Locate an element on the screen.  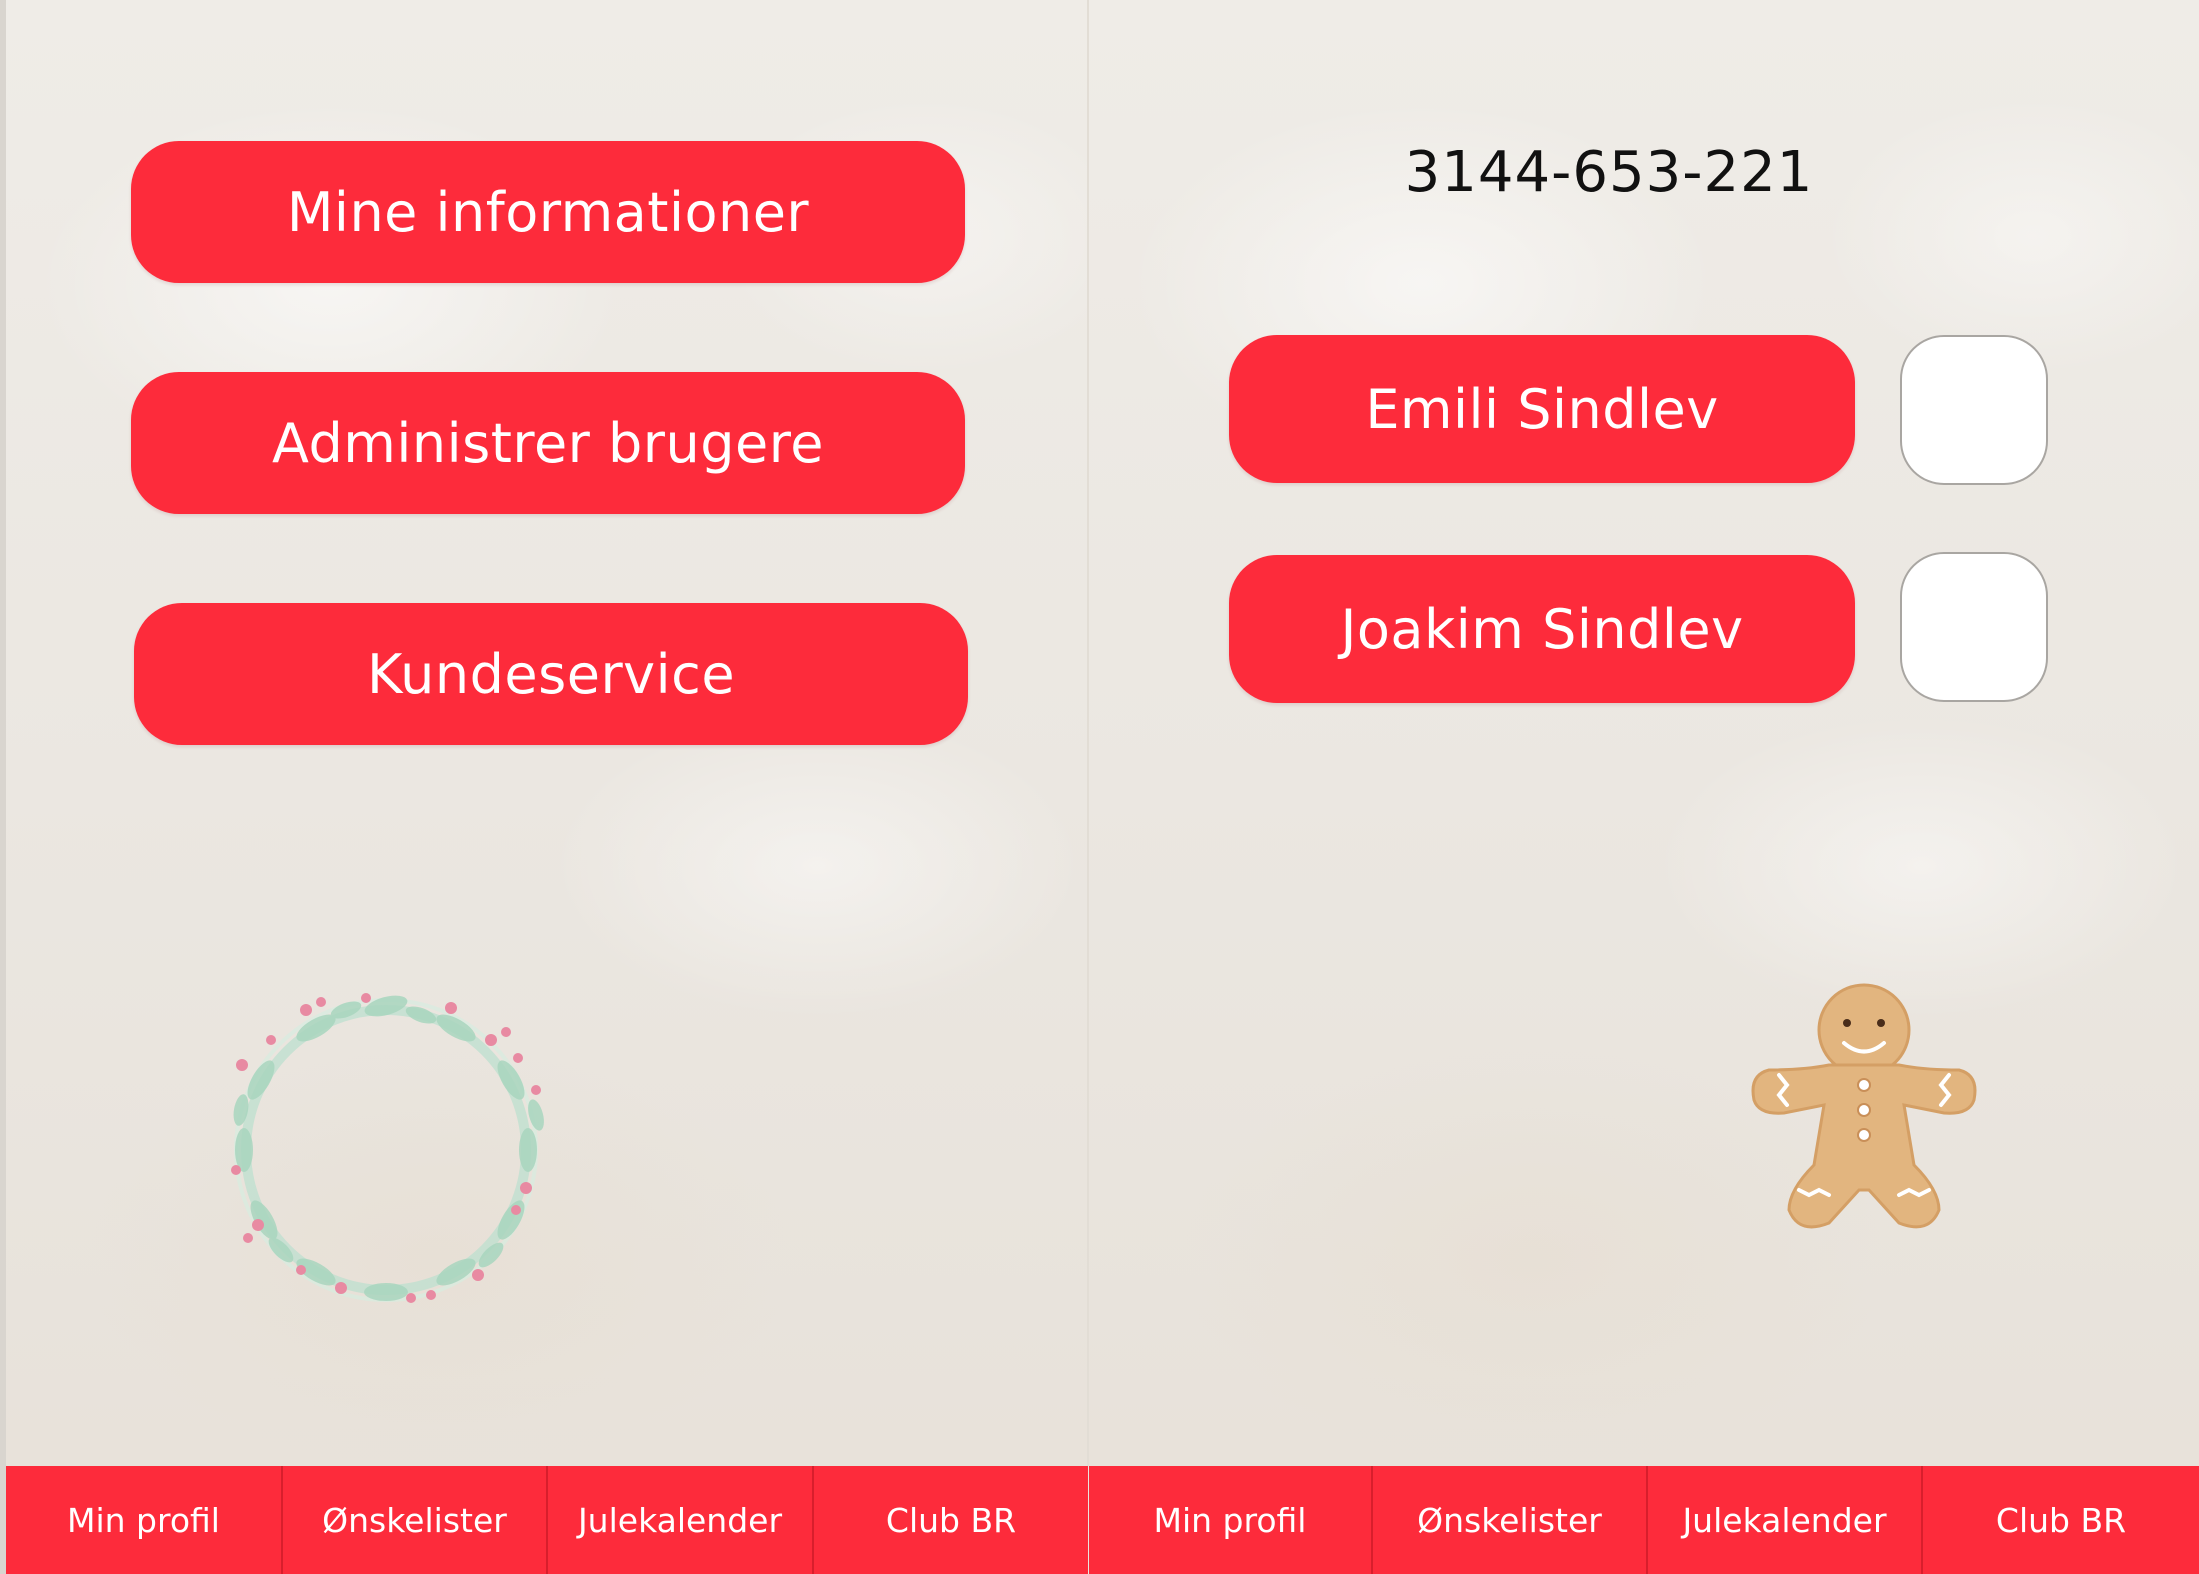
gingerbread-man-icon is located at coordinates (1864, 1106).